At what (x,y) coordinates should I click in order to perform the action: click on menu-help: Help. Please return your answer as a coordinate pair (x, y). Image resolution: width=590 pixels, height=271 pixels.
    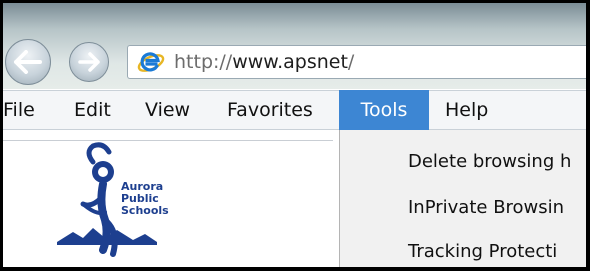
    Looking at the image, I should click on (466, 110).